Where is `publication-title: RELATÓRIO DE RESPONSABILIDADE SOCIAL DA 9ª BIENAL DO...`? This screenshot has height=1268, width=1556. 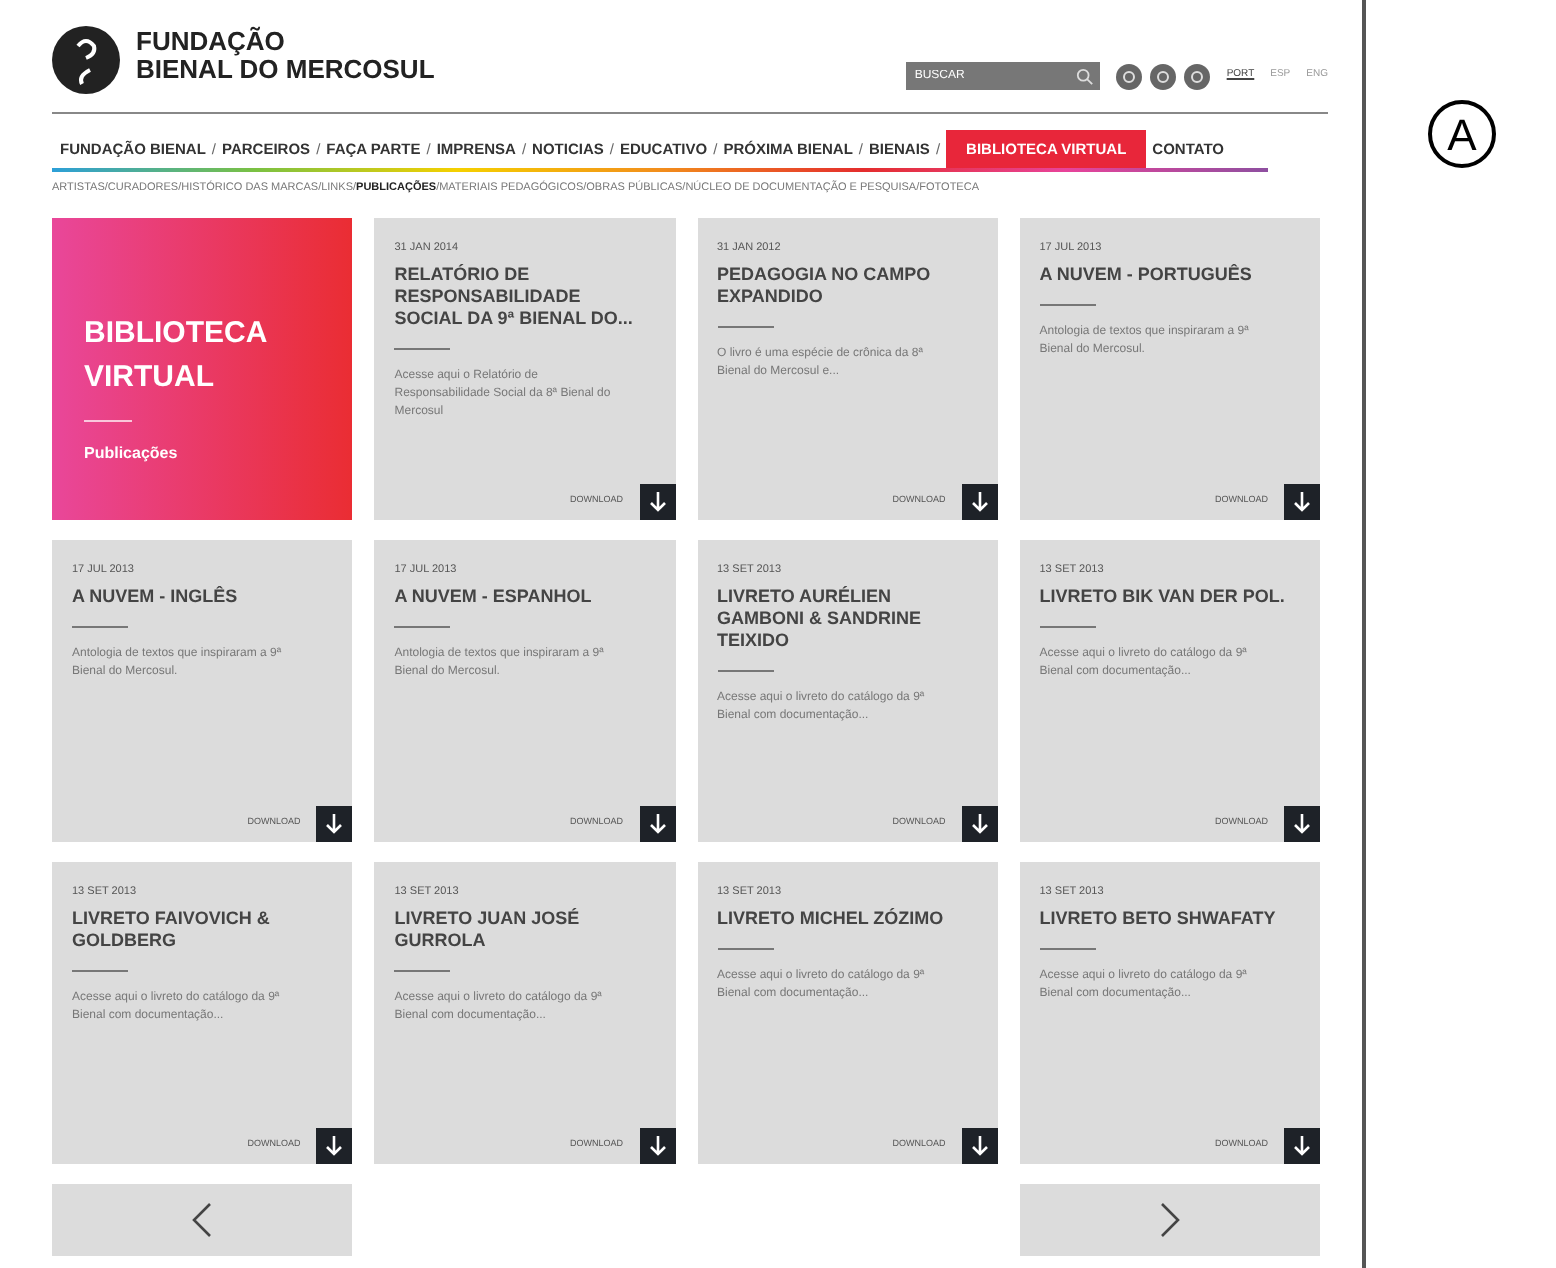
publication-title: RELATÓRIO DE RESPONSABILIDADE SOCIAL DA 9ª BIENAL DO... is located at coordinates (514, 296).